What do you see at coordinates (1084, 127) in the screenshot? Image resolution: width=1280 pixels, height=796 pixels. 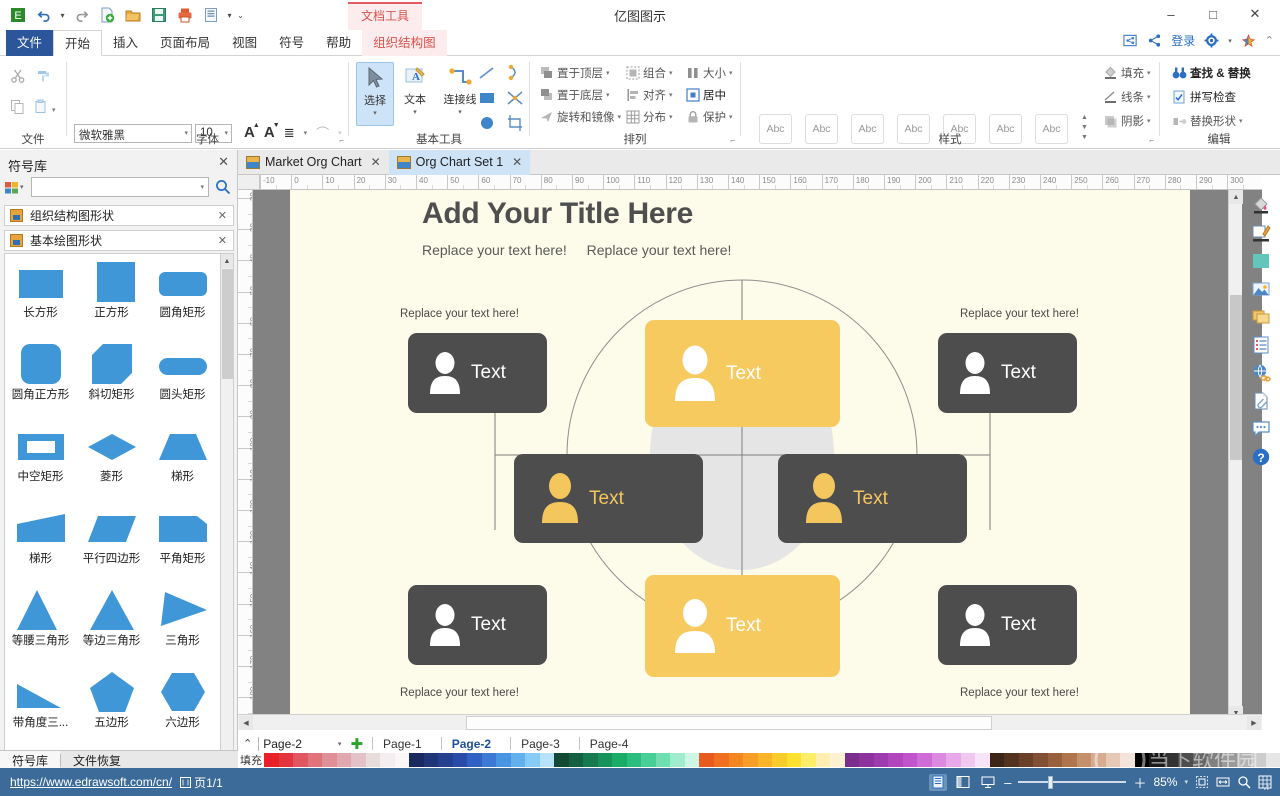 I see `gallery-scroll-down-icon: ▼` at bounding box center [1084, 127].